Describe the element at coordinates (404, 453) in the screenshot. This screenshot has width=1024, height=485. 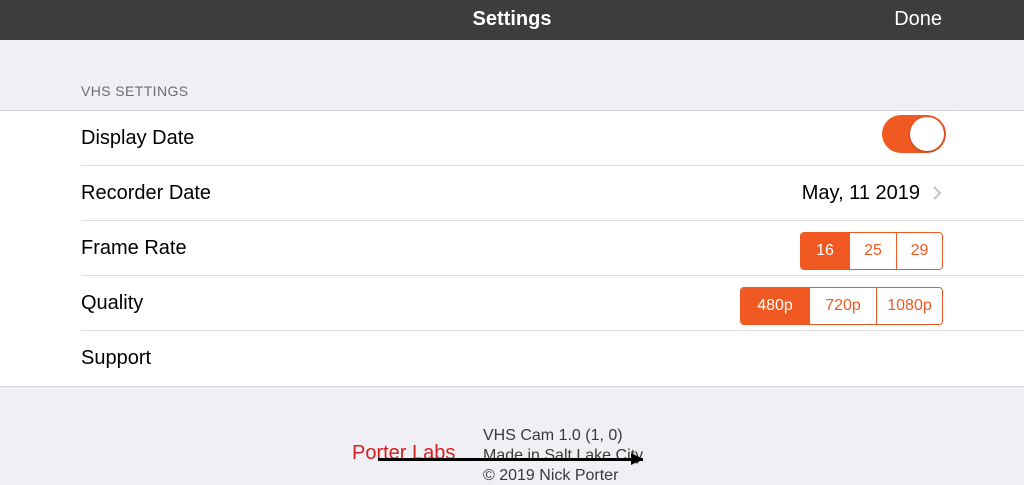
I see `porter-labs-logo: Porter Labs` at that location.